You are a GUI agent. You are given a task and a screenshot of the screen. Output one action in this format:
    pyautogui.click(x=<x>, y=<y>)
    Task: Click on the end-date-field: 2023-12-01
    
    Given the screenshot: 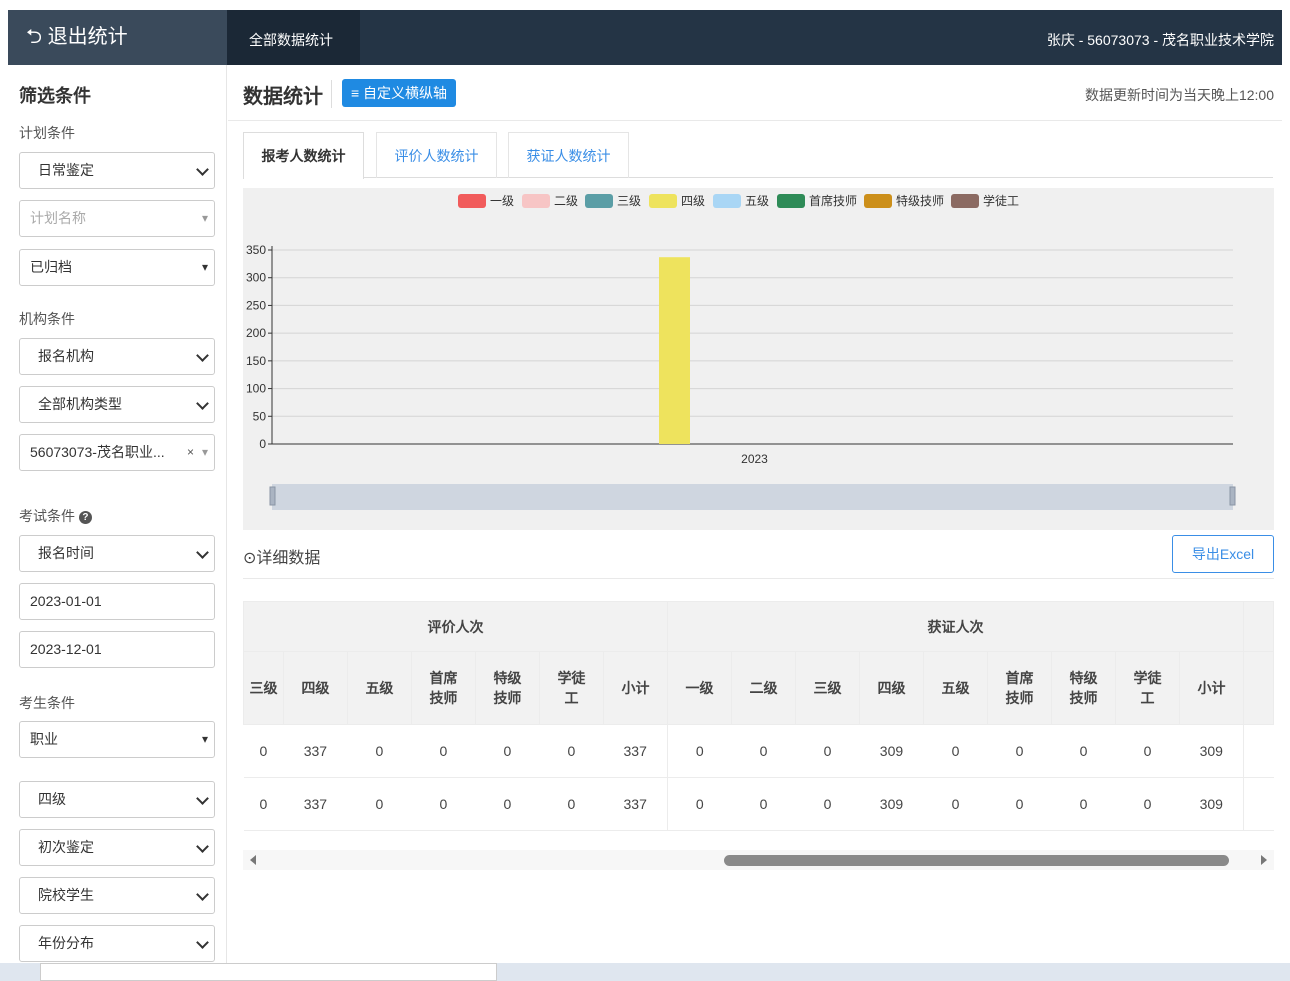 What is the action you would take?
    pyautogui.click(x=117, y=649)
    